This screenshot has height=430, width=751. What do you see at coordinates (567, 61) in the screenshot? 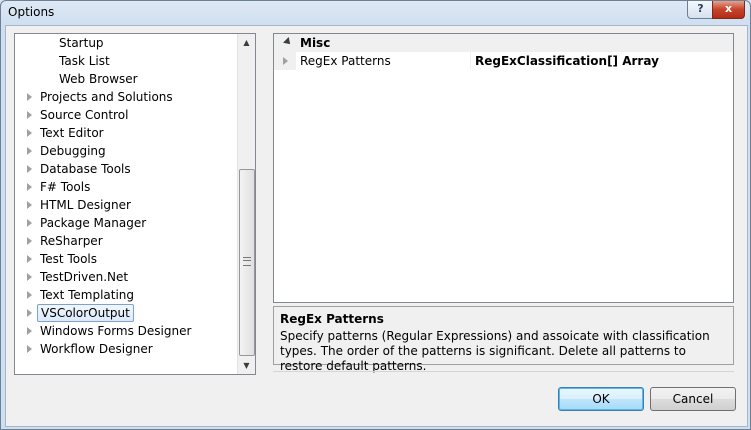
I see `property-value: RegExClassification[] Array` at bounding box center [567, 61].